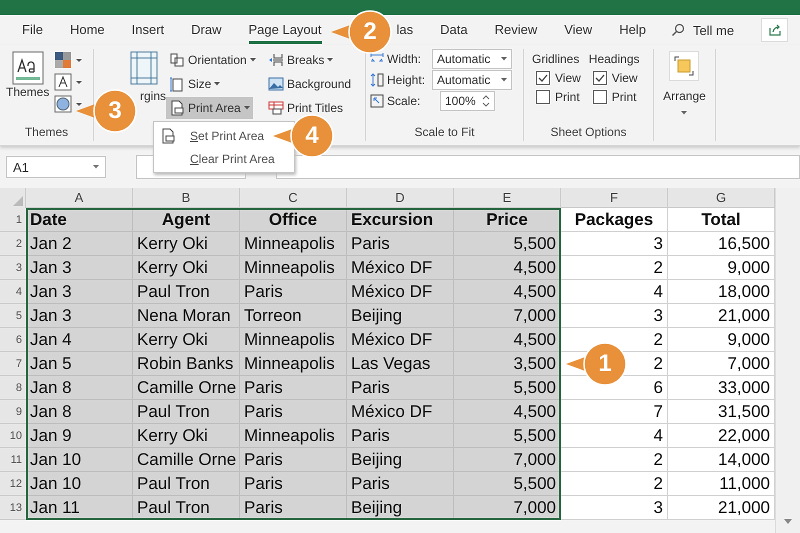 The image size is (800, 533). I want to click on table-cell: Jan 2, so click(79, 244).